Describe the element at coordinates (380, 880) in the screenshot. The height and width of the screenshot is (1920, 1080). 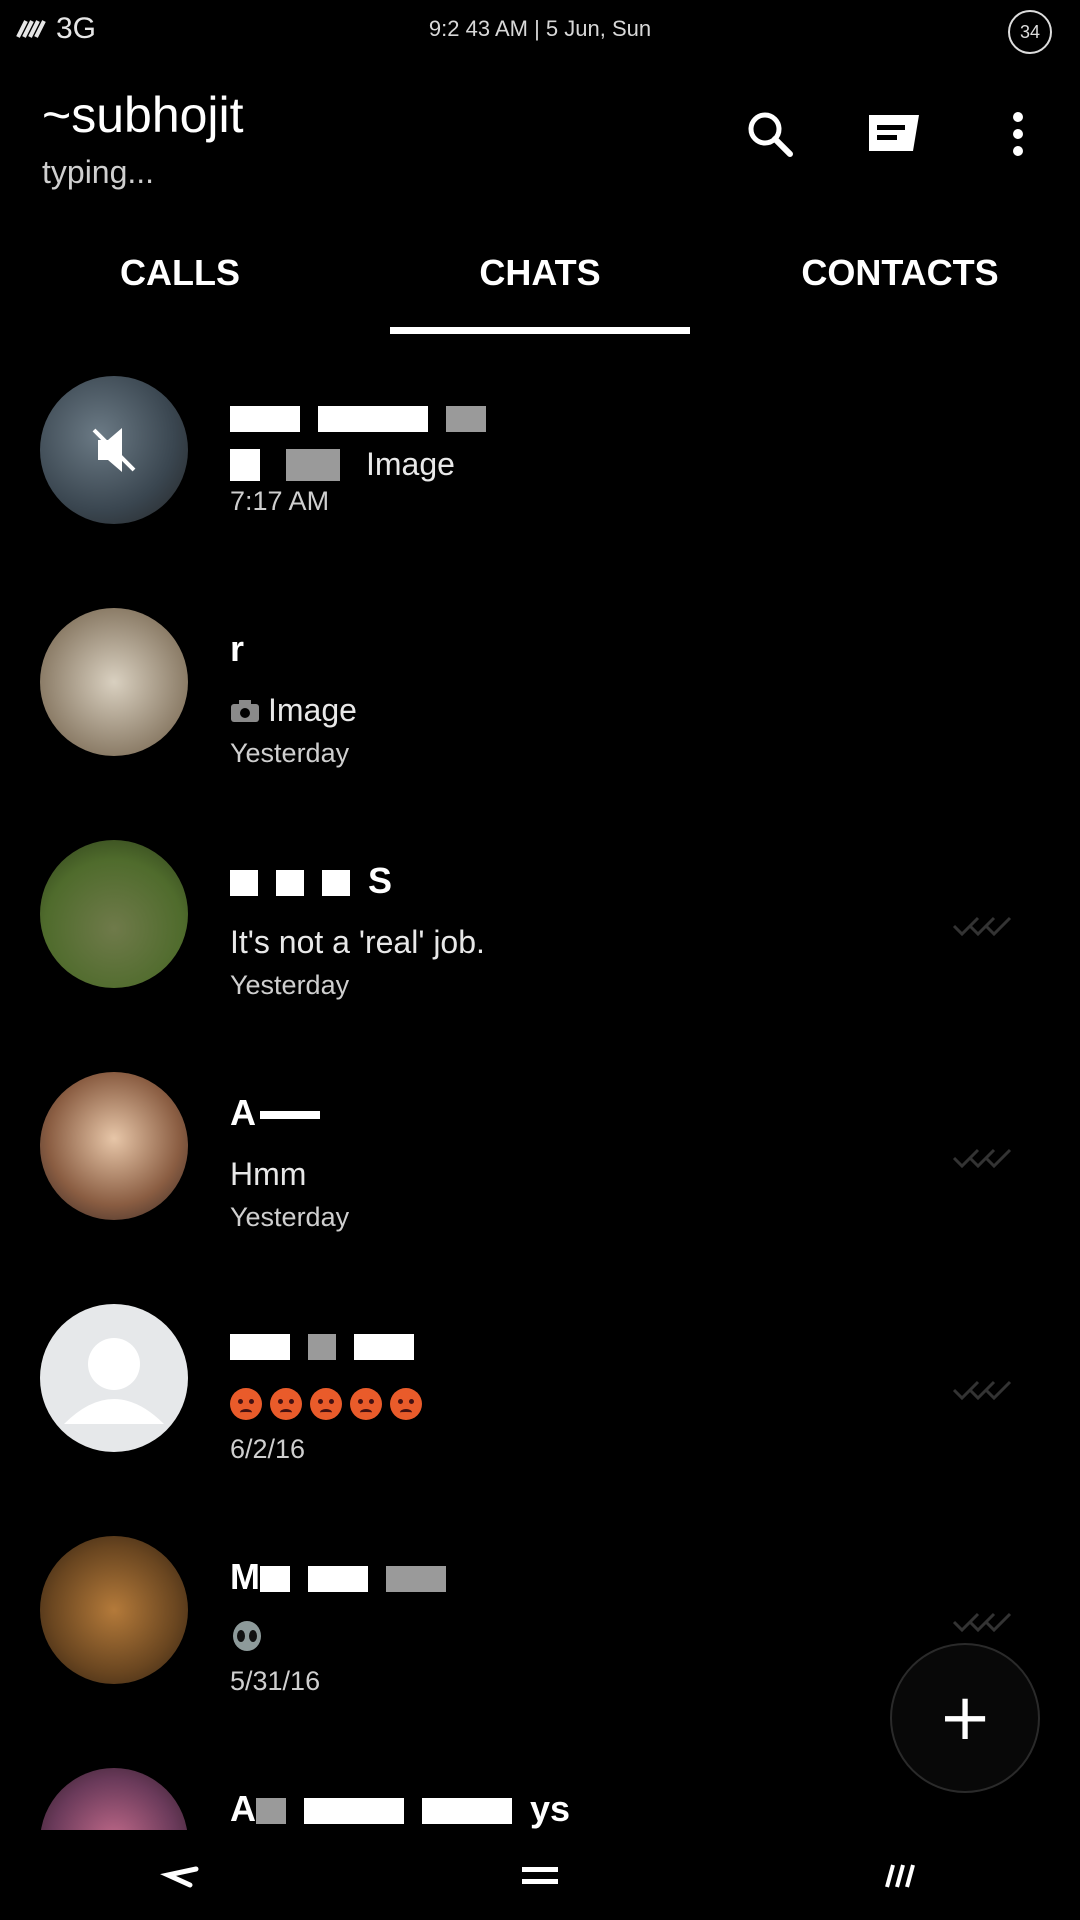
I see `chat-name-initial: S` at that location.